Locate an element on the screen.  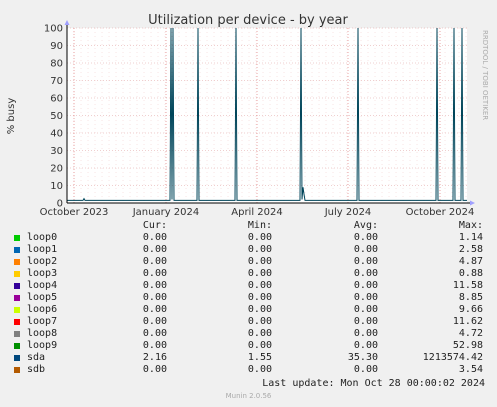
legend-name: loop4 is located at coordinates (42, 285).